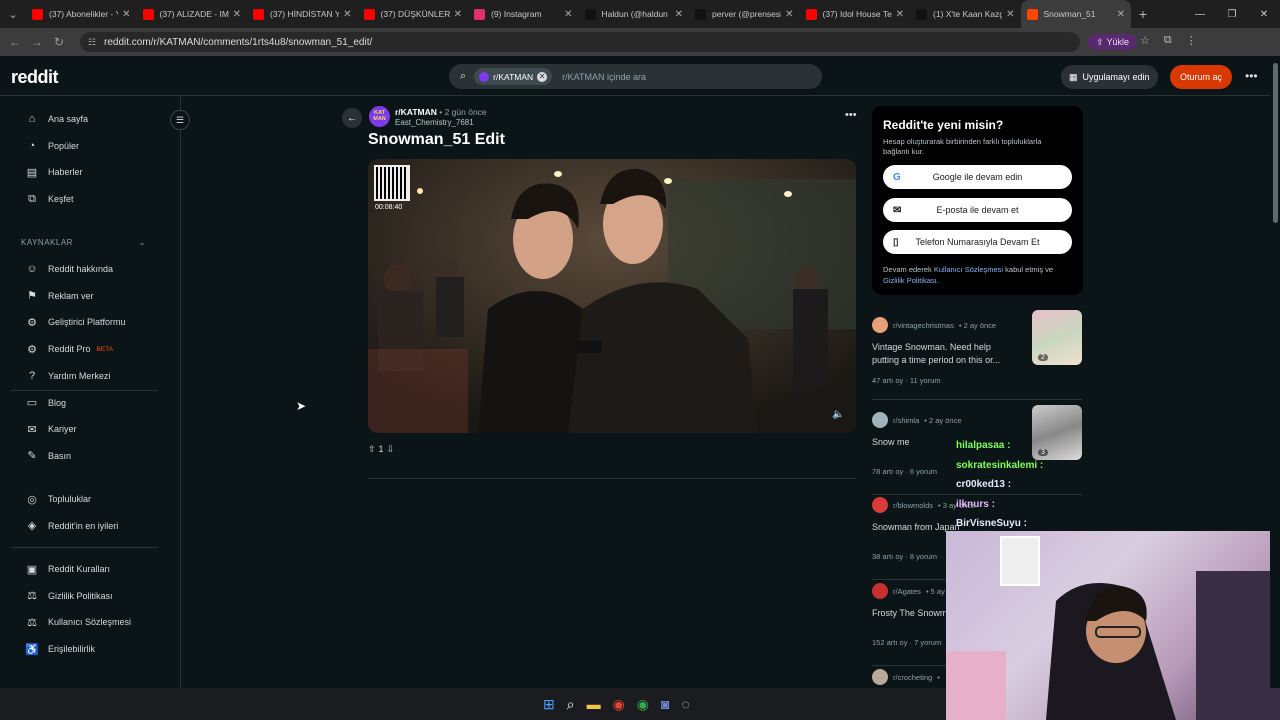 The image size is (1280, 720). Describe the element at coordinates (612, 296) in the screenshot. I see `video-player: 00:08:40 🔈` at that location.